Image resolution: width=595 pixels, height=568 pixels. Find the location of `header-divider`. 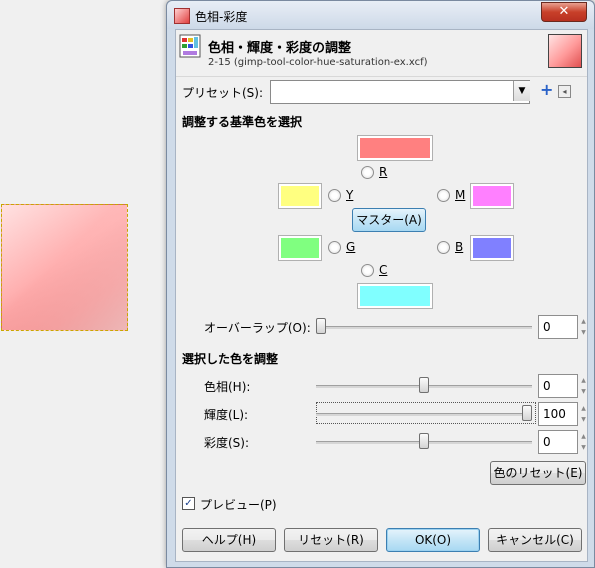

header-divider is located at coordinates (381, 76).